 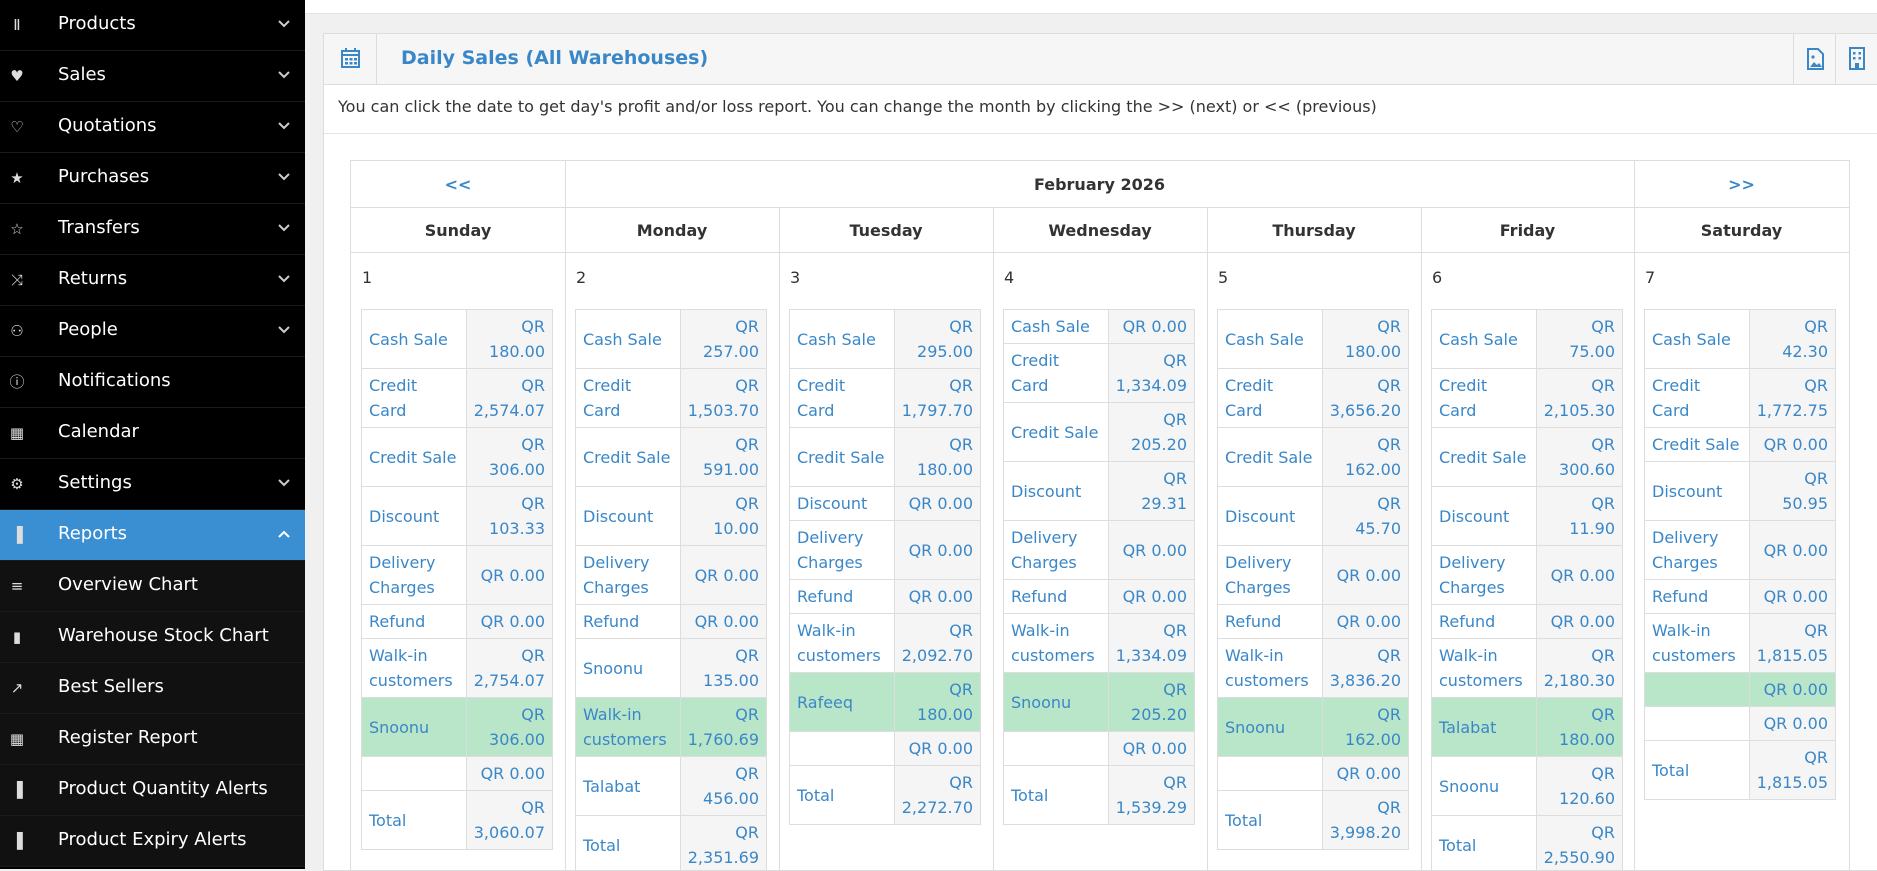 What do you see at coordinates (937, 339) in the screenshot?
I see `summary-value: QR 295.00` at bounding box center [937, 339].